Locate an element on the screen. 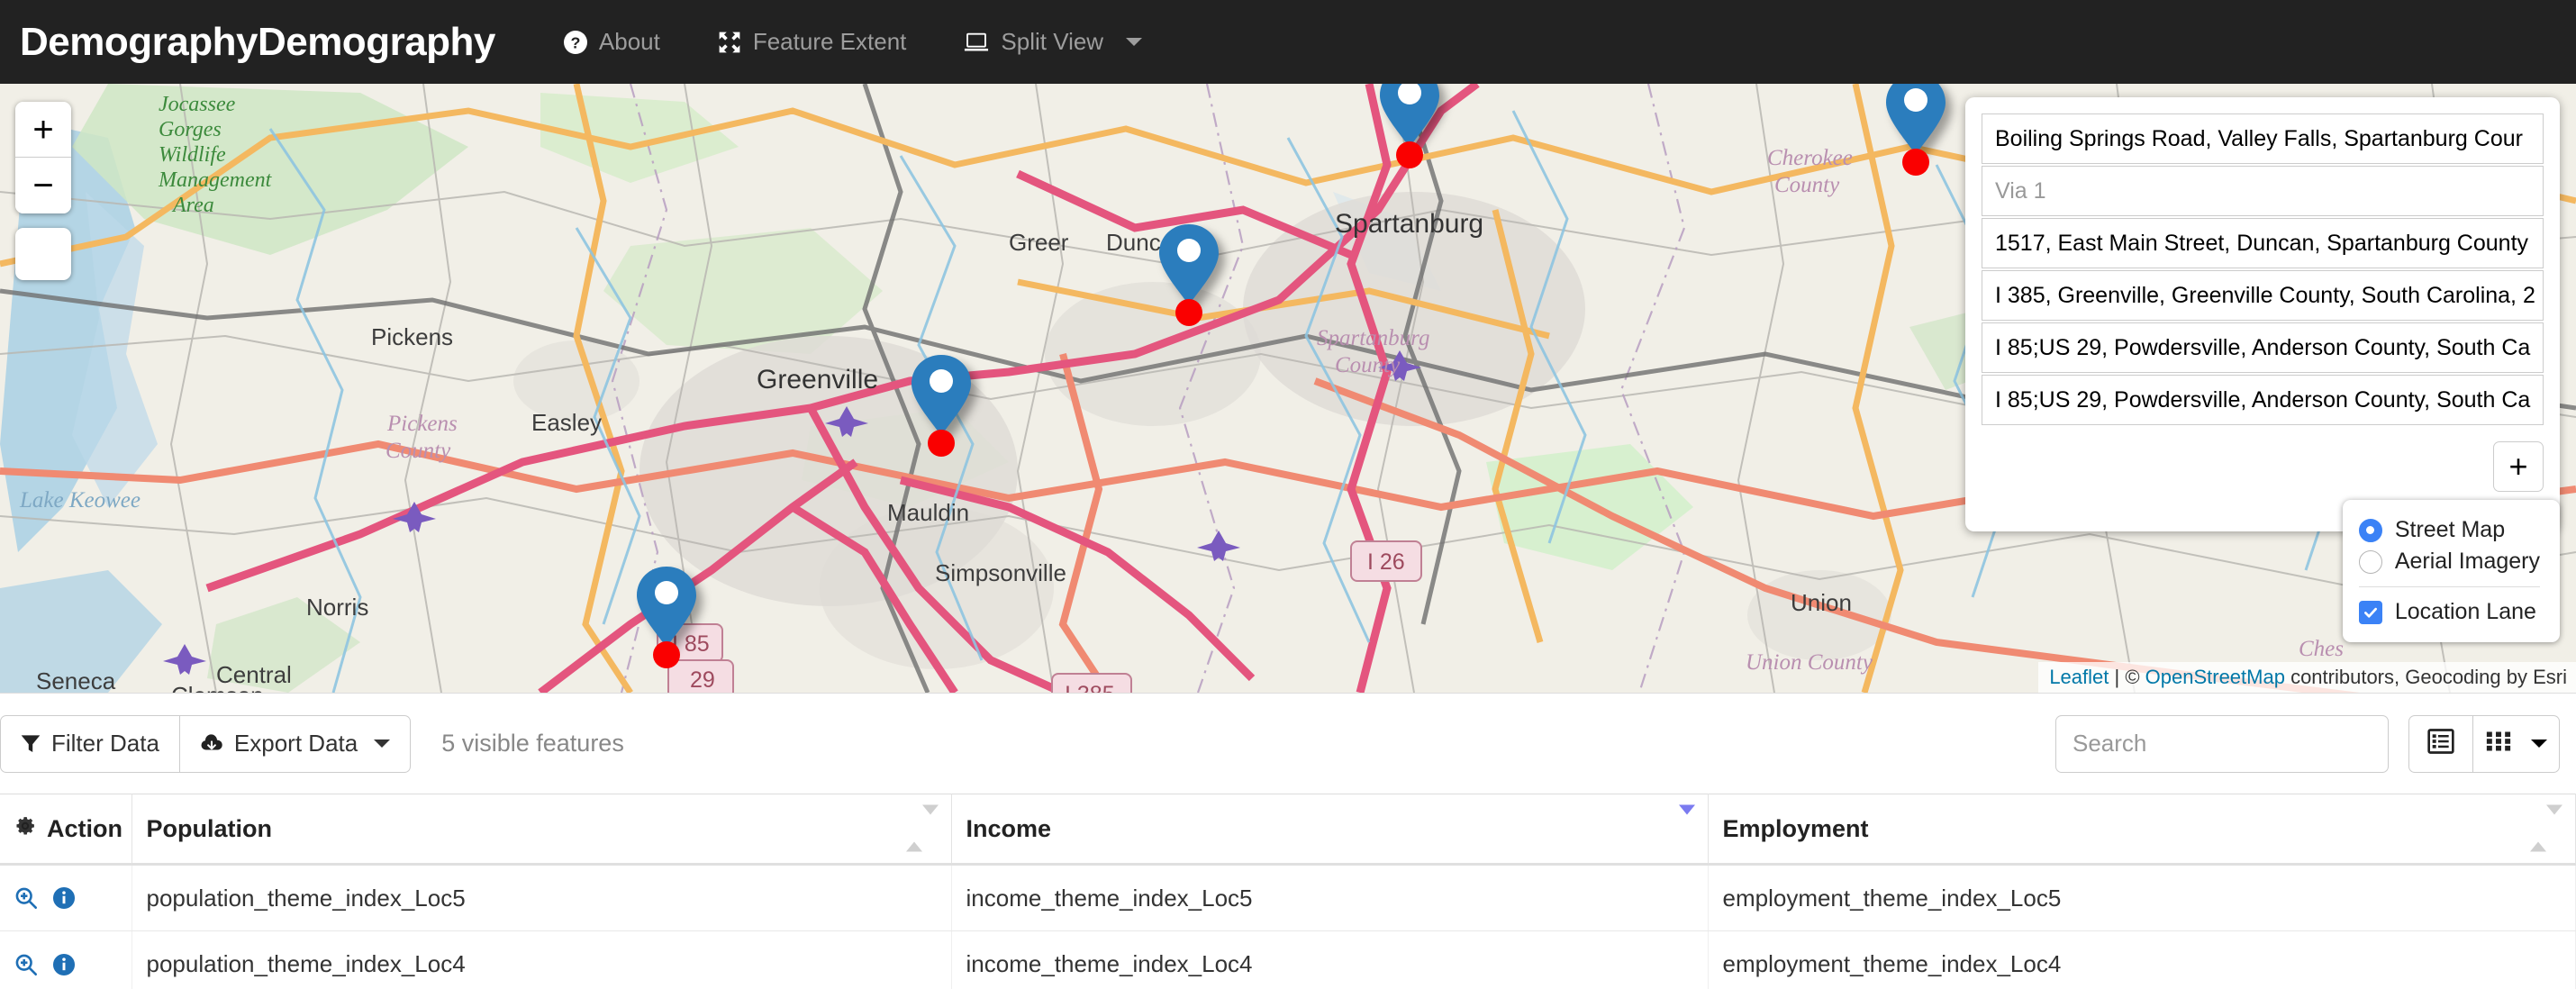  map-zoom-control: + − is located at coordinates (43, 158).